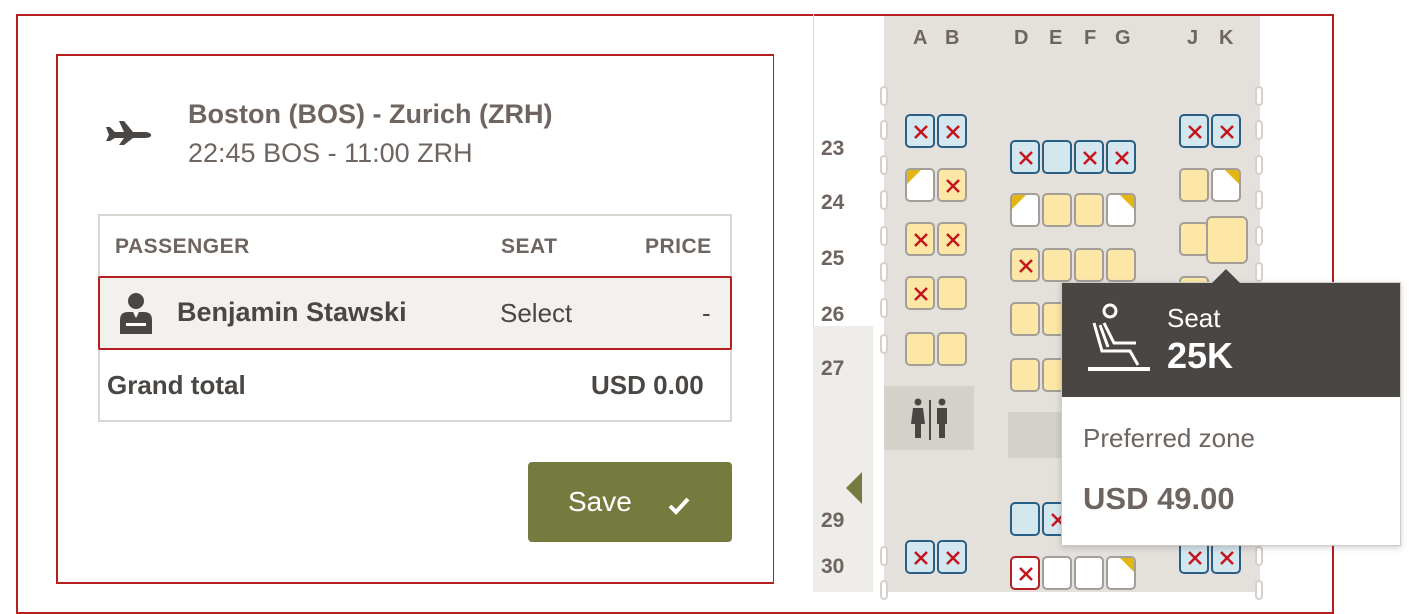  What do you see at coordinates (833, 368) in the screenshot?
I see `row-number: 27` at bounding box center [833, 368].